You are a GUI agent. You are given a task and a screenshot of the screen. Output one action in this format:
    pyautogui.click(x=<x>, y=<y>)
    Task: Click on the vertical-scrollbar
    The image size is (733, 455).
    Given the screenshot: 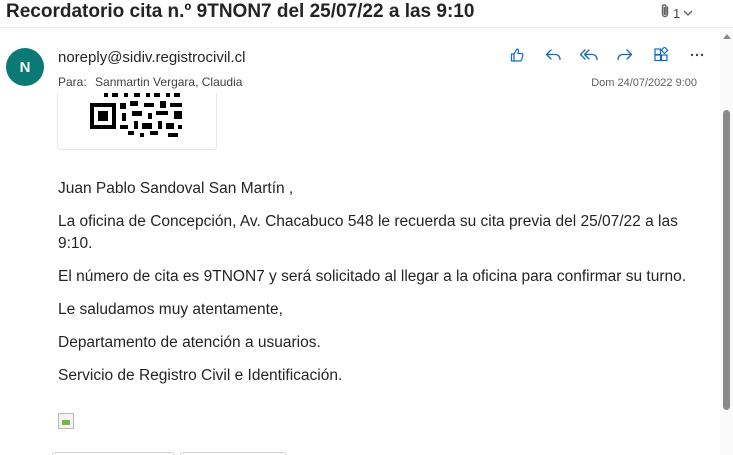 What is the action you would take?
    pyautogui.click(x=726, y=242)
    